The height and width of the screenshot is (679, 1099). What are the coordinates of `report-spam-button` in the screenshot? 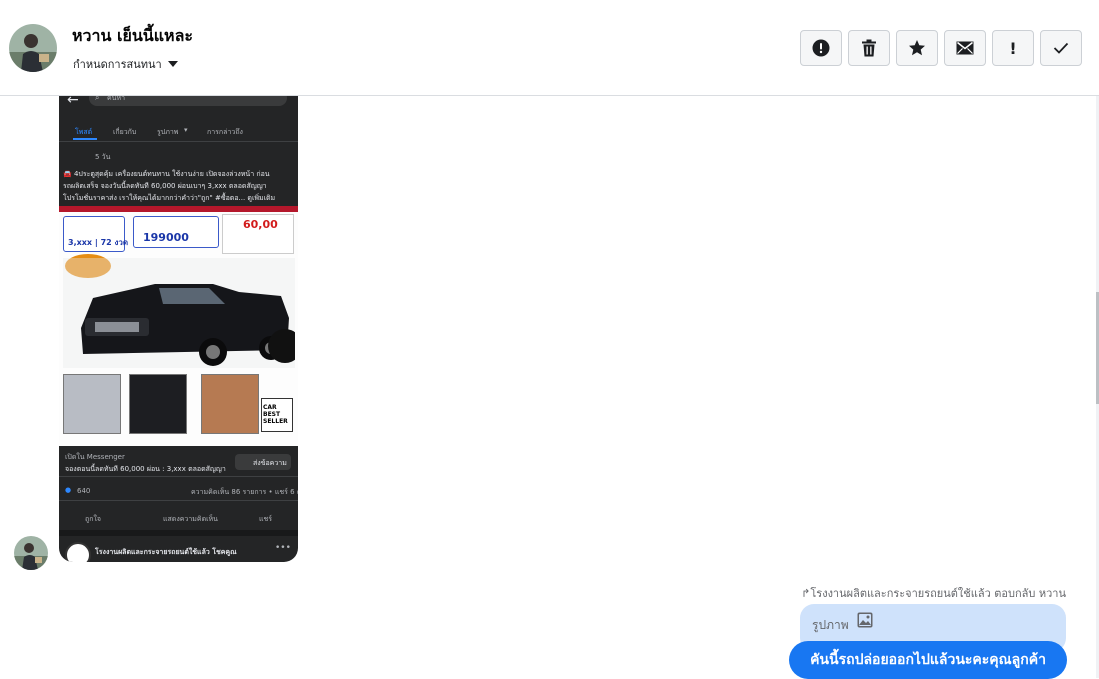 It's located at (821, 48).